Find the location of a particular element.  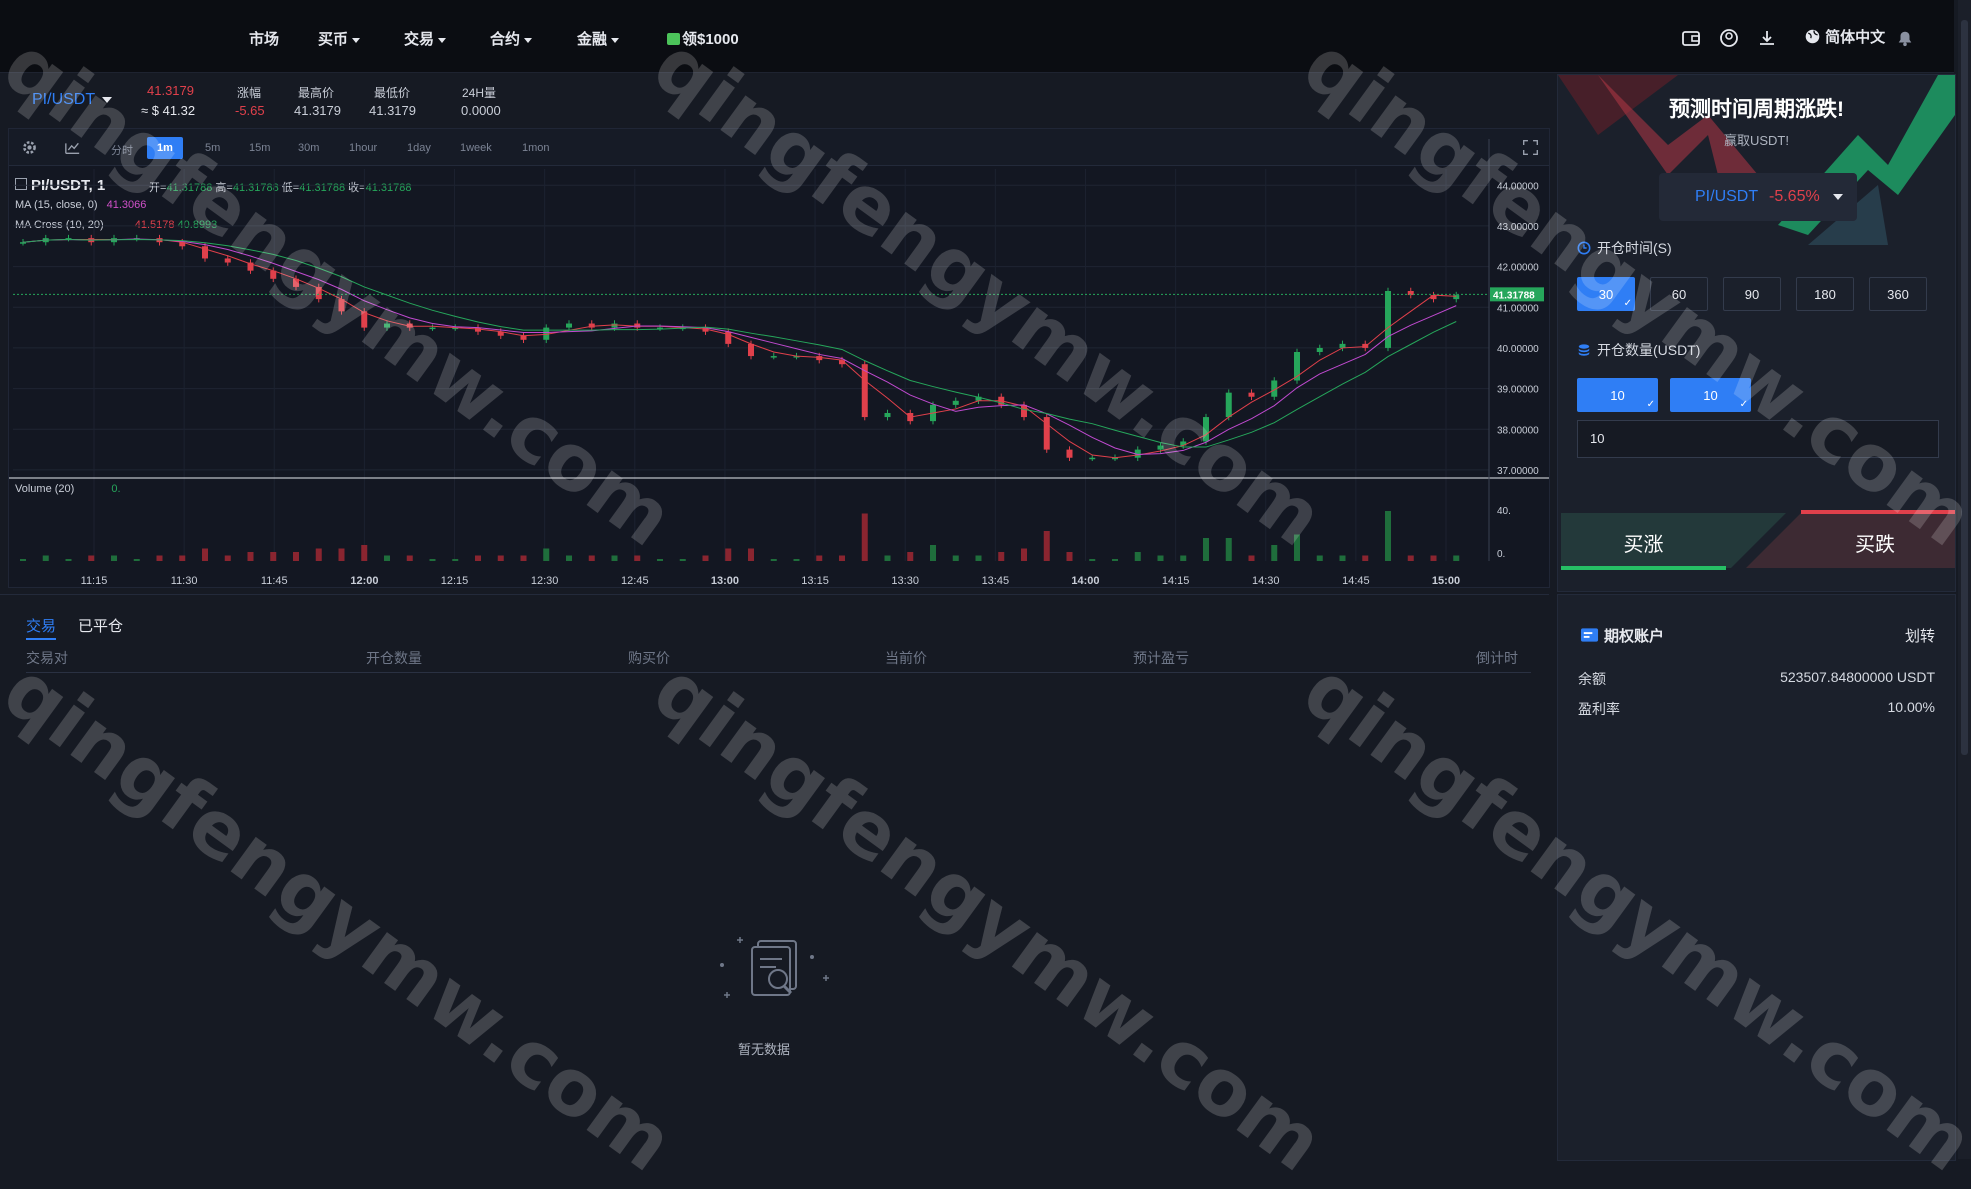

symbol-change: -5.65% is located at coordinates (1794, 196).